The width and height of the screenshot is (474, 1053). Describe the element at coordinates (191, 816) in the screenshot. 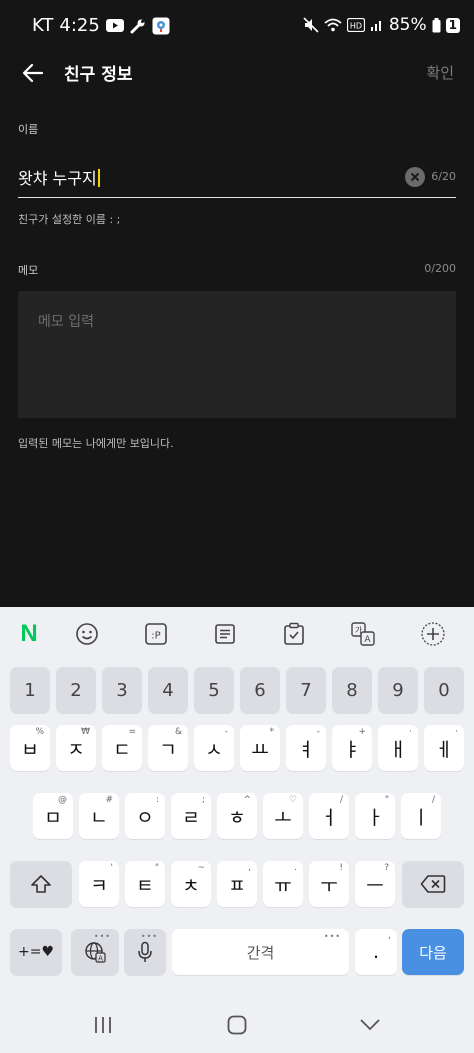

I see `letter-key: ; ㄹ` at that location.